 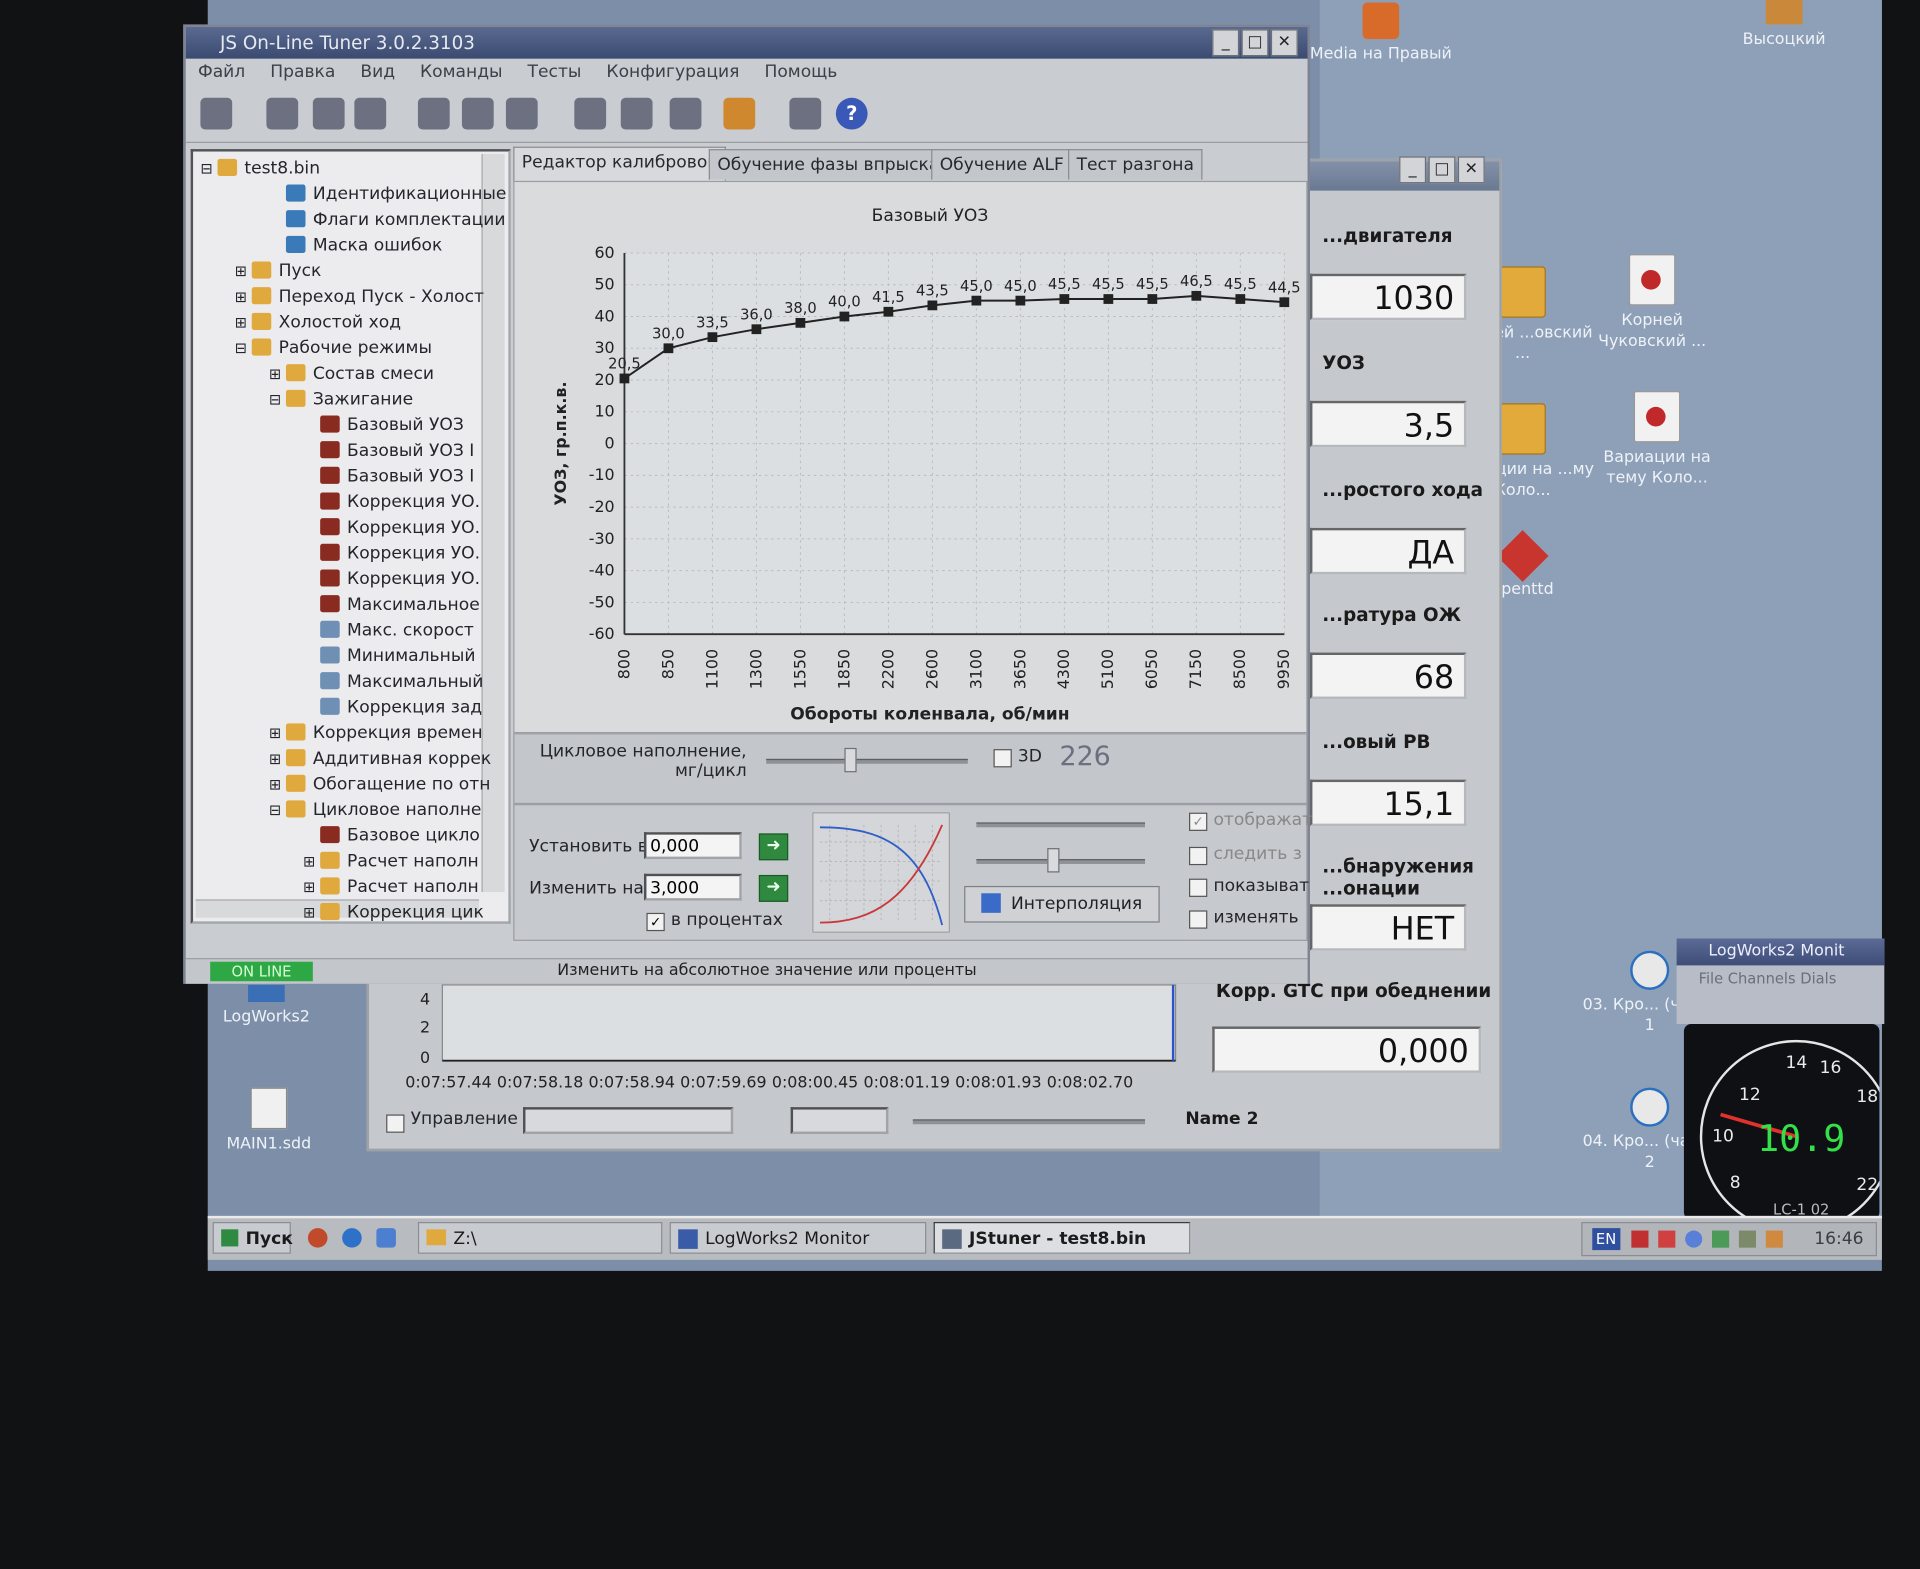 I want to click on tab-acceleration-test: Тест разгона, so click(x=1135, y=164).